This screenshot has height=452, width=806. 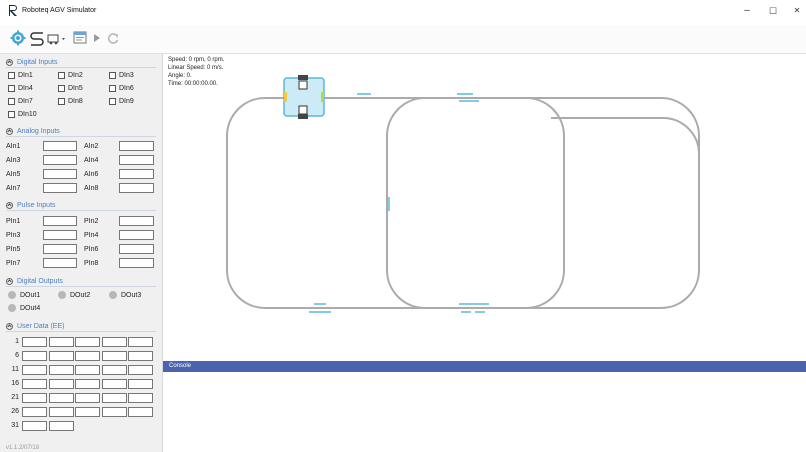 What do you see at coordinates (403, 39) in the screenshot?
I see `toolbar` at bounding box center [403, 39].